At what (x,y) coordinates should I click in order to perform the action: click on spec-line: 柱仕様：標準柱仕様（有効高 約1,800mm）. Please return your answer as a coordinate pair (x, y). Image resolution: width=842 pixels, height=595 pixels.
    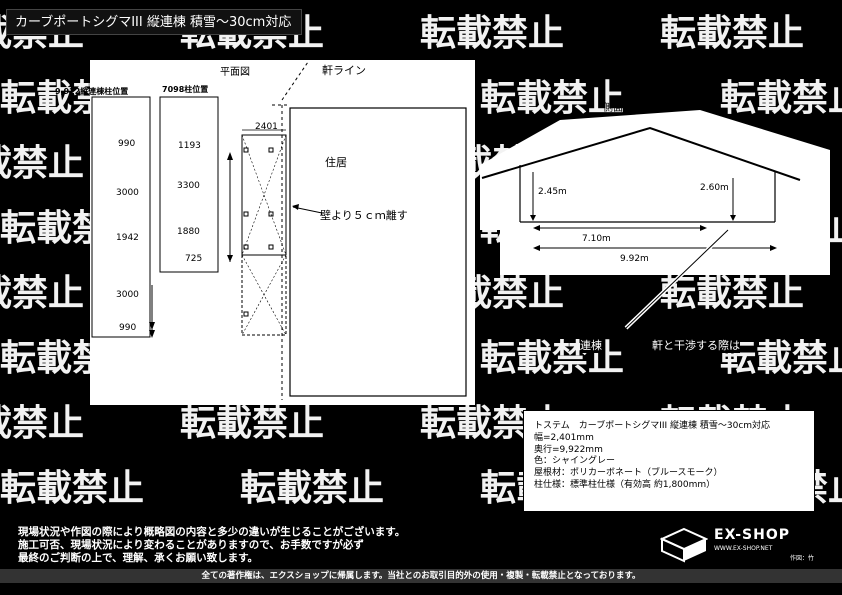
    Looking at the image, I should click on (625, 484).